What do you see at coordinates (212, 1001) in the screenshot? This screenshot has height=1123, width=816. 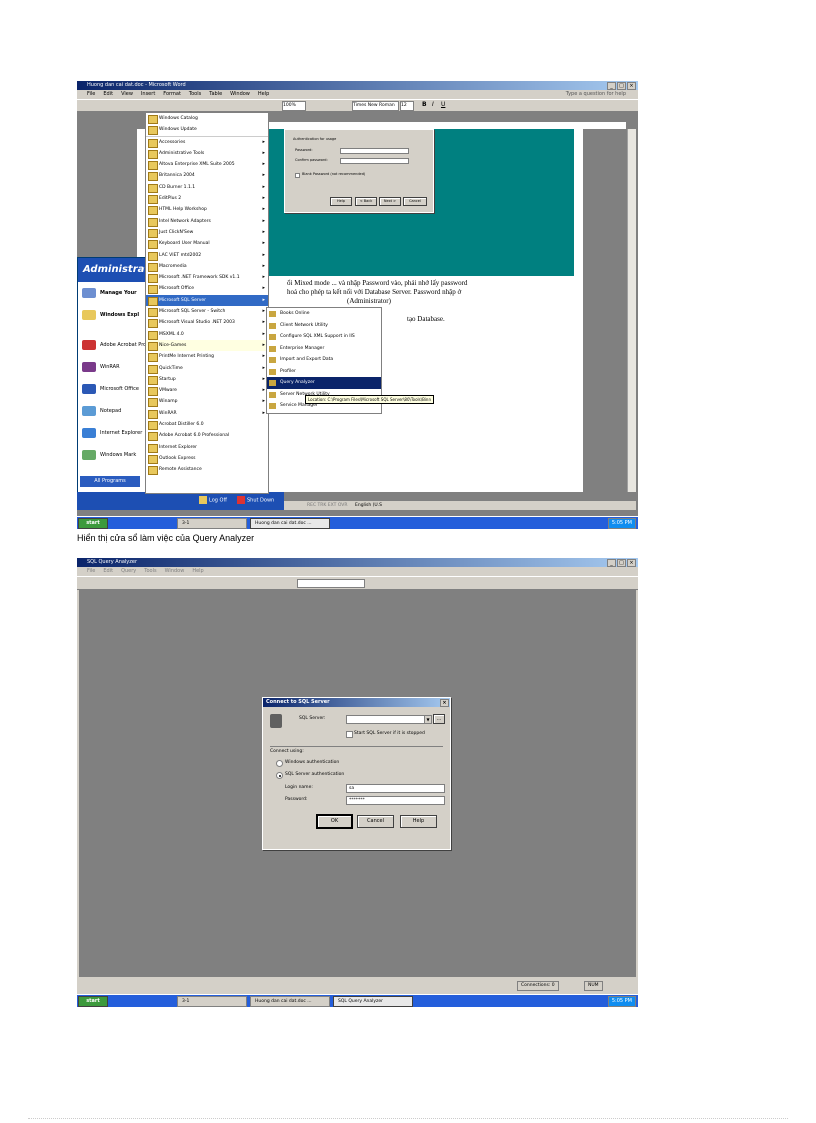 I see `task-folder-2: 3-1` at bounding box center [212, 1001].